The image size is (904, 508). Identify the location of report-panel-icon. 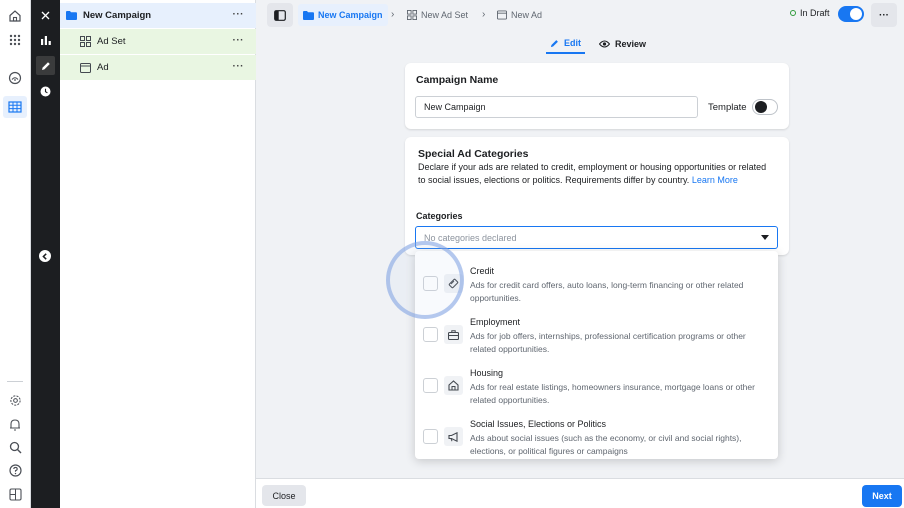
(15, 494).